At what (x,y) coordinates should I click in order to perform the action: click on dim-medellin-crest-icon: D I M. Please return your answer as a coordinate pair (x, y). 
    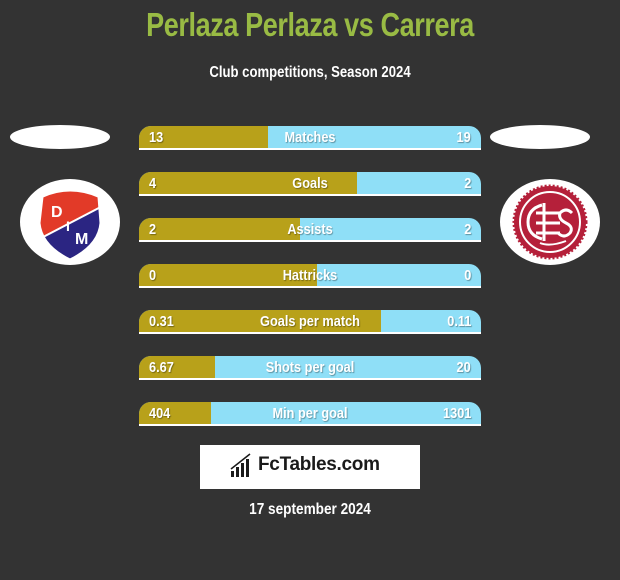
    Looking at the image, I should click on (70, 225).